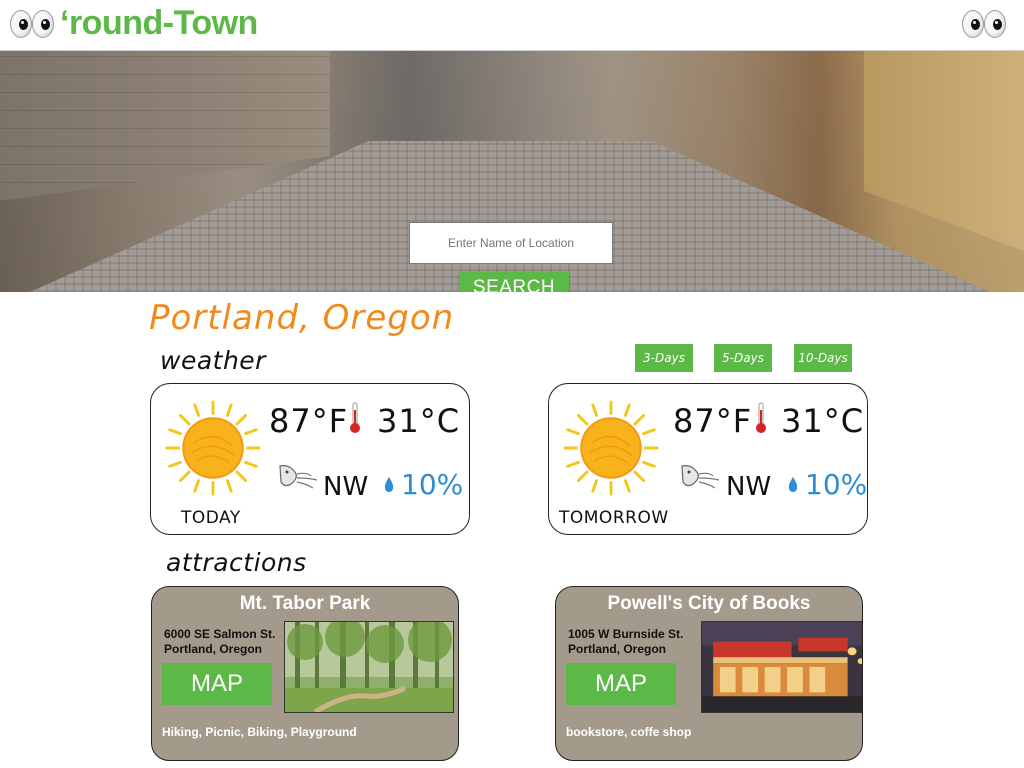 The width and height of the screenshot is (1024, 768). What do you see at coordinates (708, 459) in the screenshot?
I see `weather-card-tomorrow: 87°F 31°C NW 10% TOMORROW` at bounding box center [708, 459].